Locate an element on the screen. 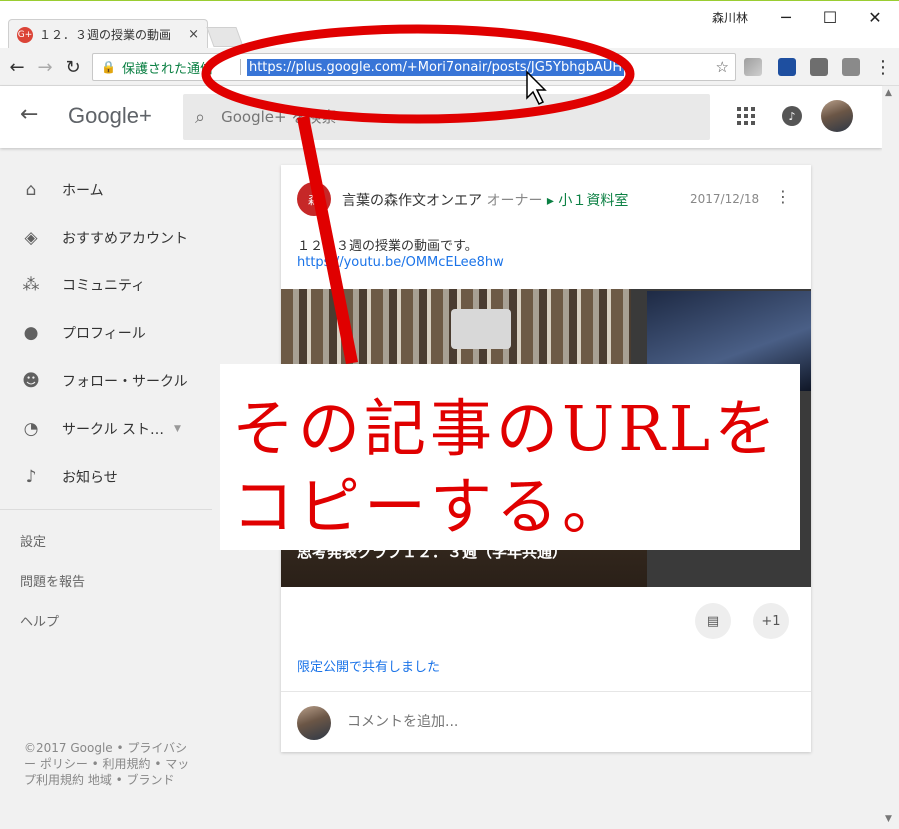 The image size is (899, 829). sidebar-item-label: おすすめアカウント is located at coordinates (125, 239).